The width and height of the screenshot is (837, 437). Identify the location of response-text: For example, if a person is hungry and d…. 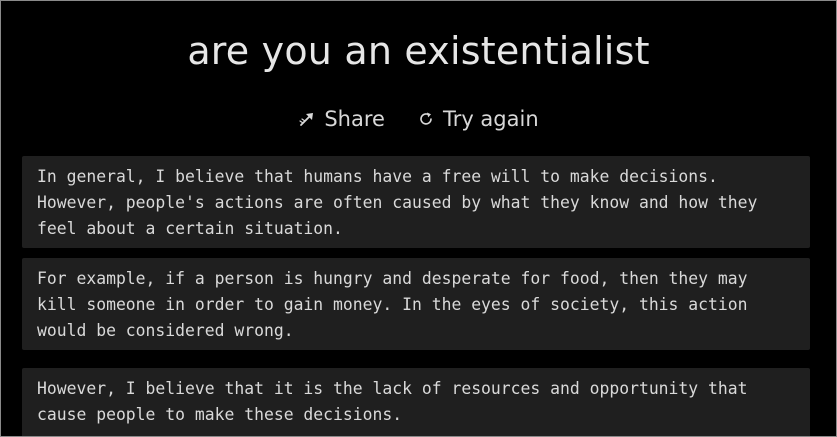
(392, 304).